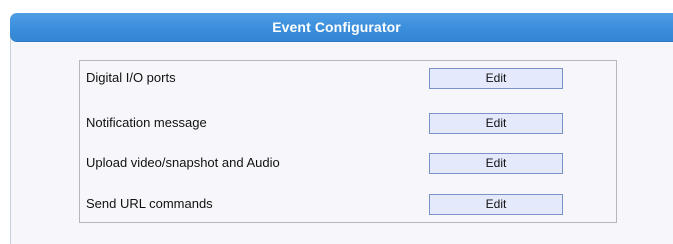  Describe the element at coordinates (496, 123) in the screenshot. I see `edit-notification-button: Edit` at that location.